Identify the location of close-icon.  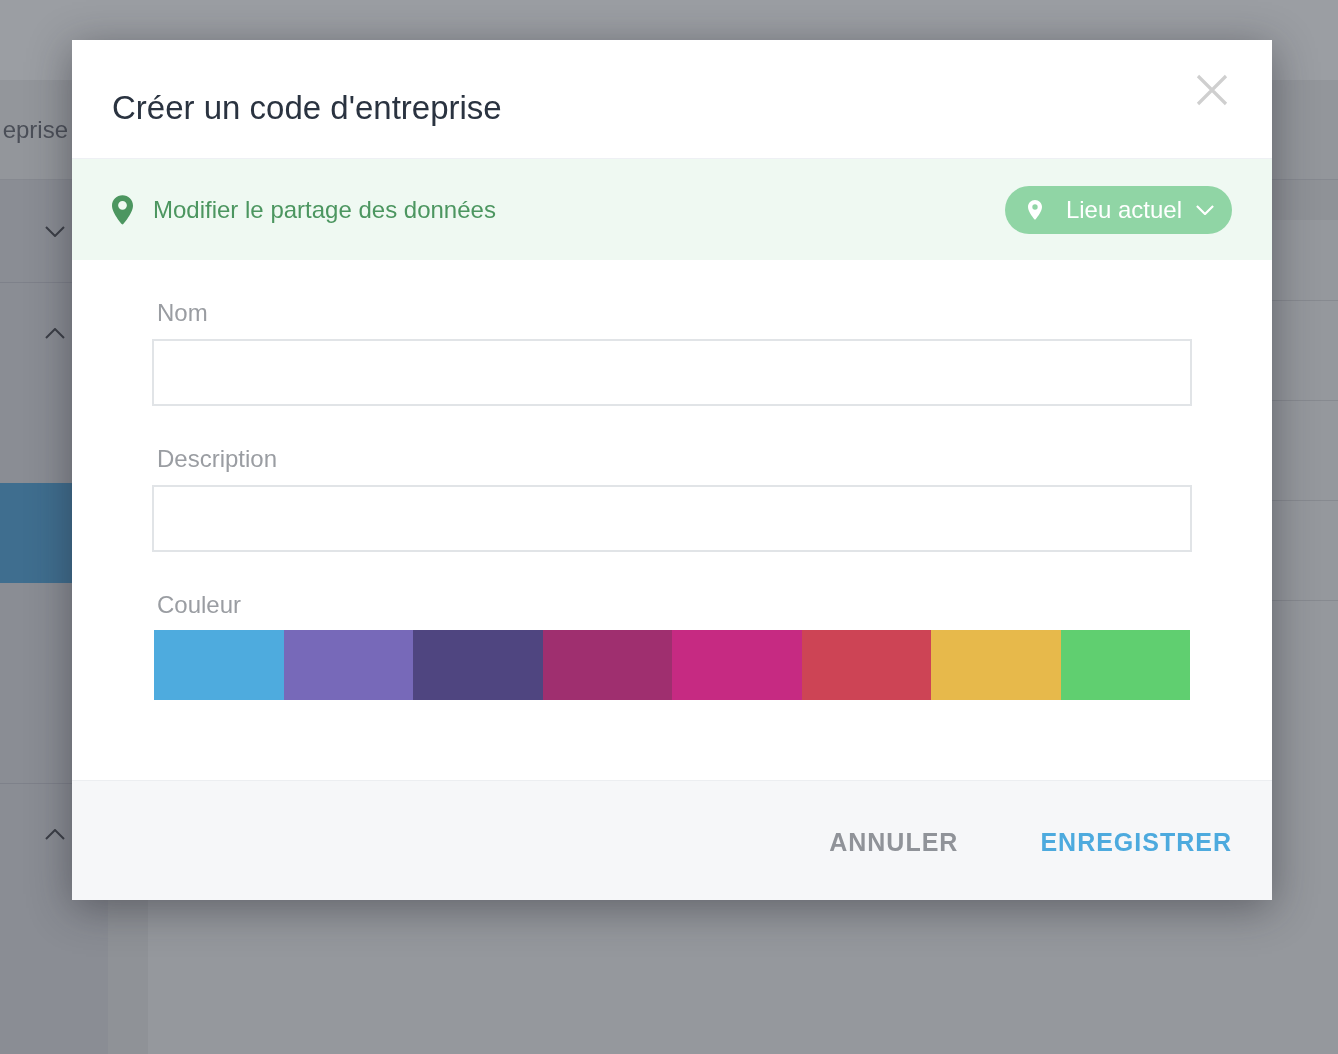
(1212, 90).